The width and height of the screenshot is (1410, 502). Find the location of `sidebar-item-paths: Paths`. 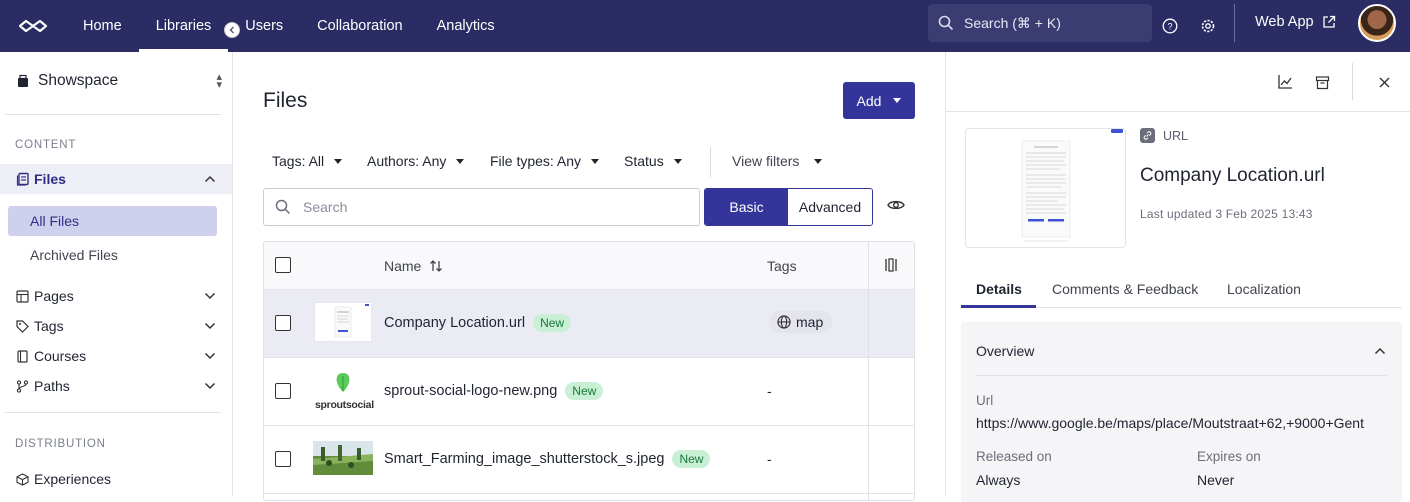

sidebar-item-paths: Paths is located at coordinates (116, 386).